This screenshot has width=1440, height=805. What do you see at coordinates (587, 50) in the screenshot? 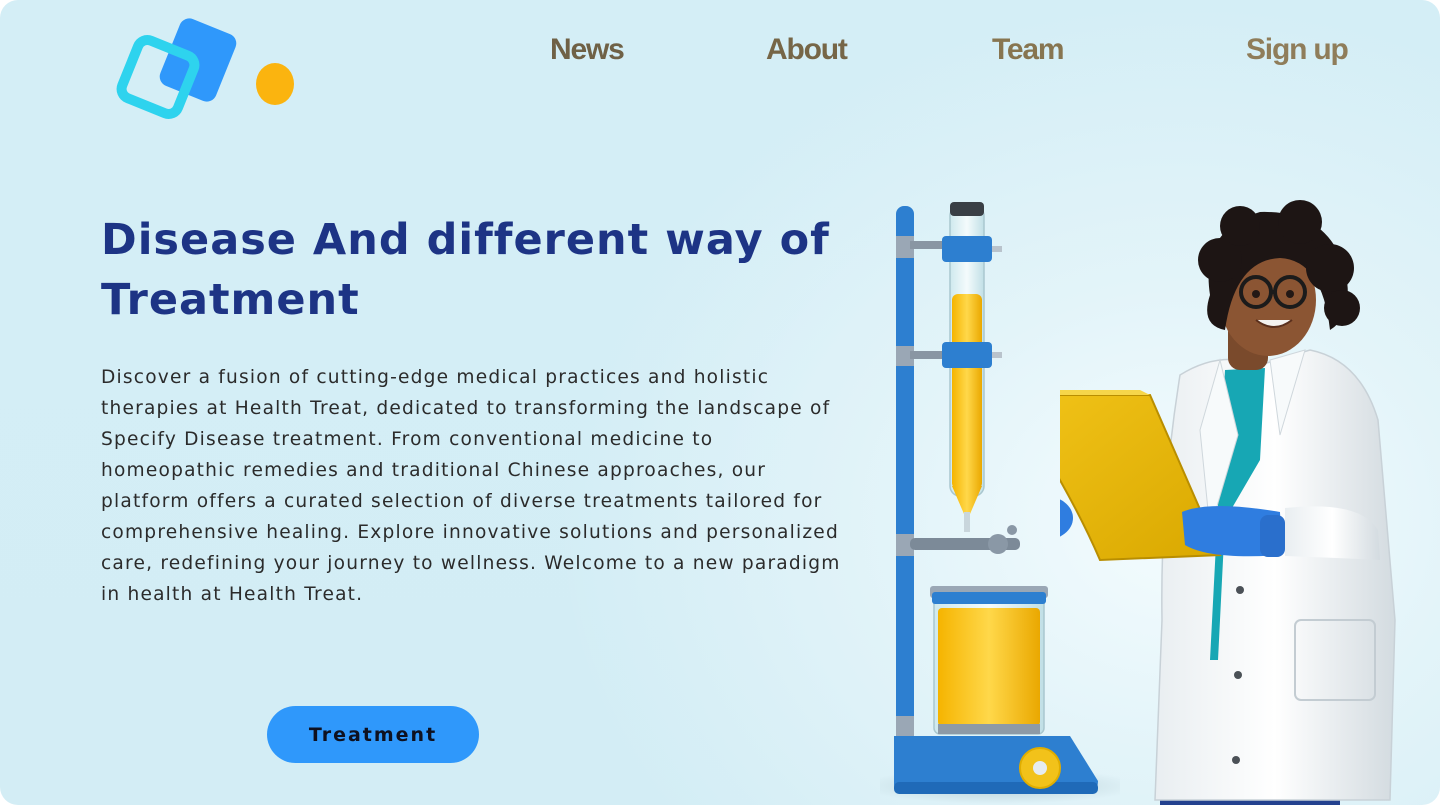
I see `nav-link-news: News` at bounding box center [587, 50].